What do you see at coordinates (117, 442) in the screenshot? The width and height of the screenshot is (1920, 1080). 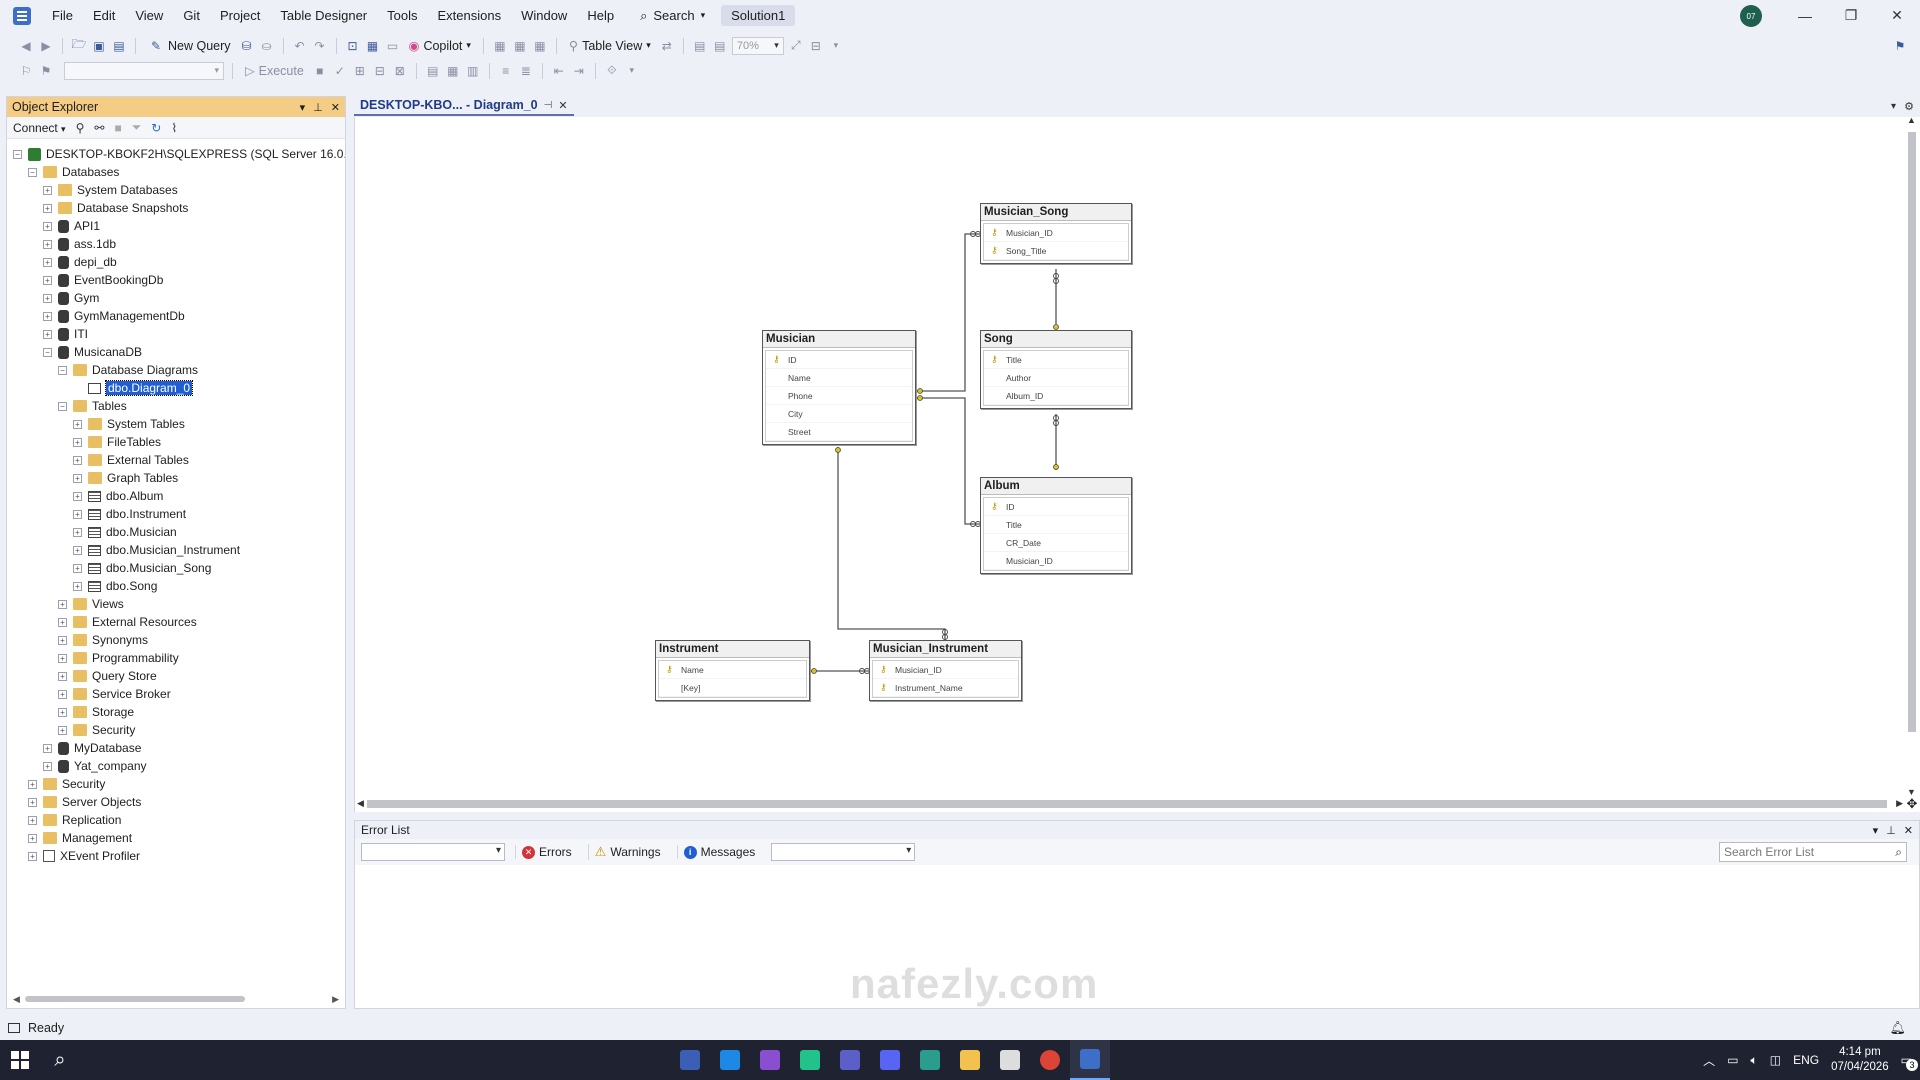 I see `tree-node: + FileTables` at bounding box center [117, 442].